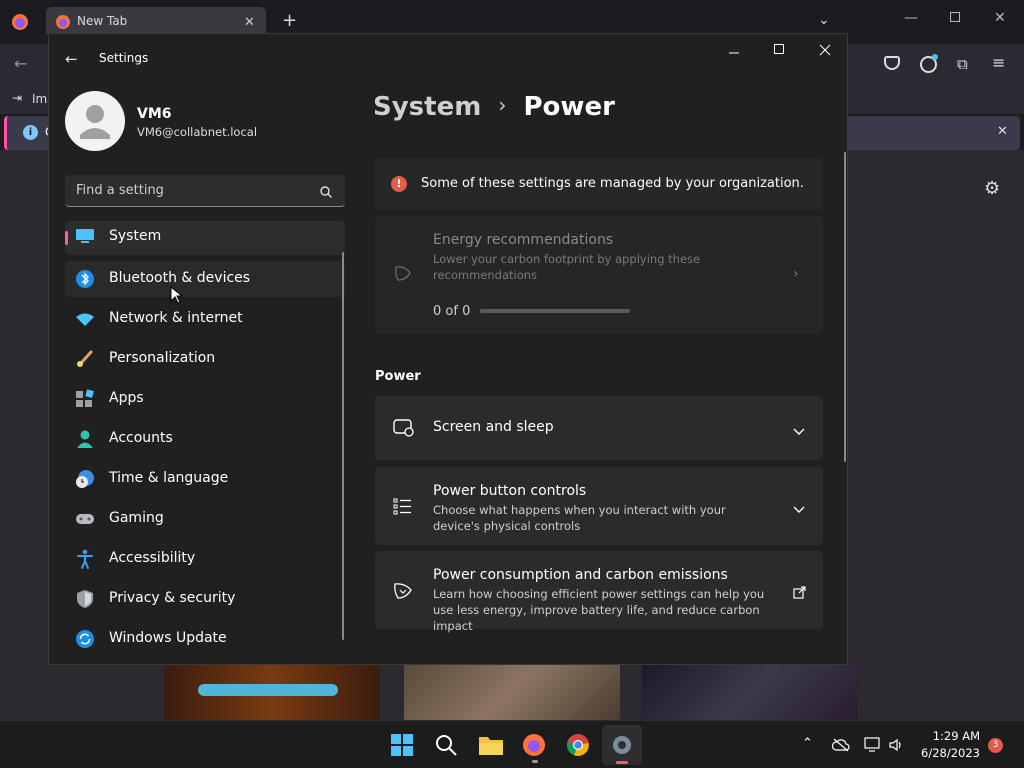 The height and width of the screenshot is (768, 1024). What do you see at coordinates (873, 745) in the screenshot?
I see `network-icon` at bounding box center [873, 745].